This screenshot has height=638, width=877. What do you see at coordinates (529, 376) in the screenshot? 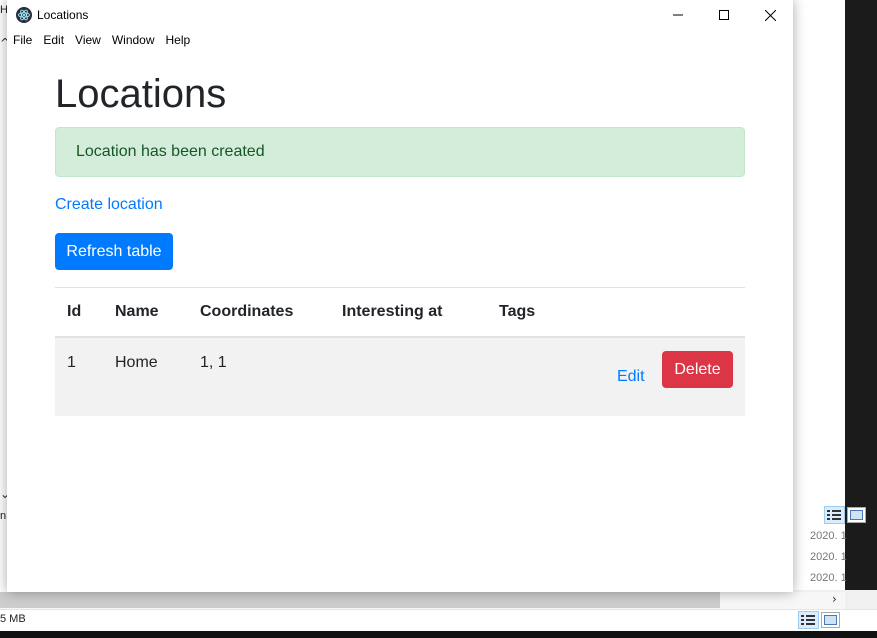
I see `cell-tags` at bounding box center [529, 376].